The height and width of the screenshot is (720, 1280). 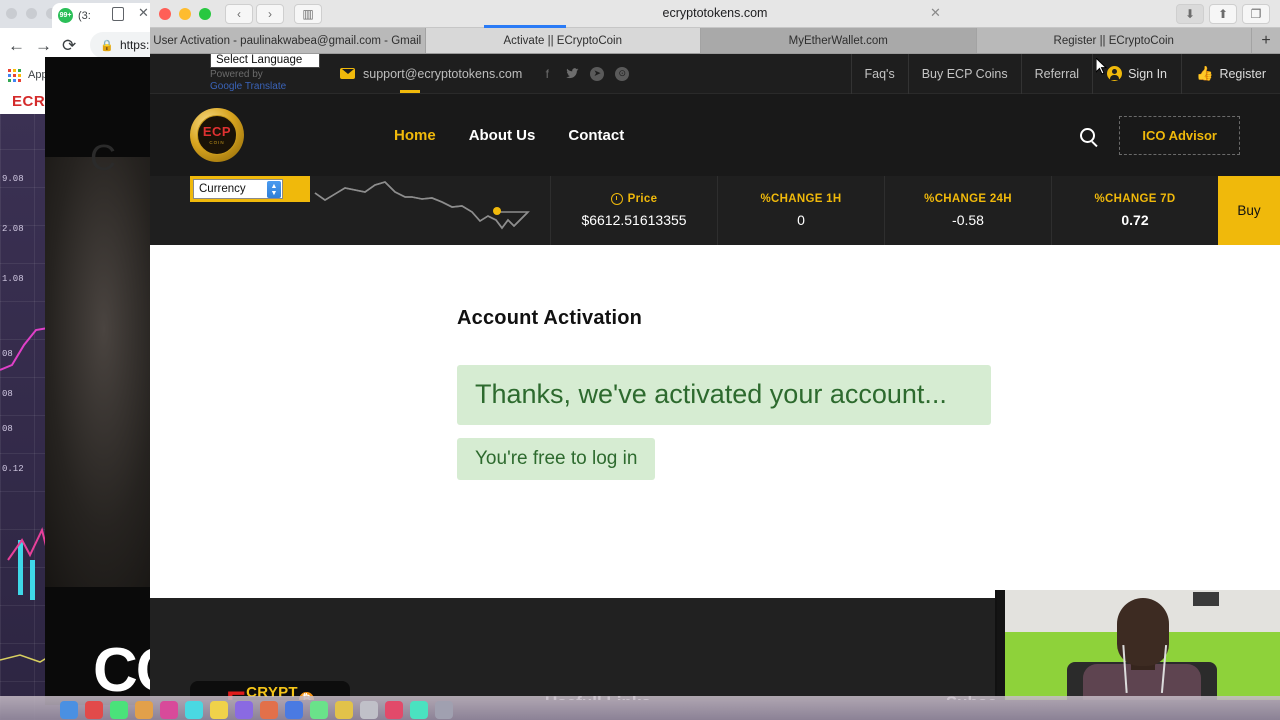 I want to click on ticker-header-price-label: Price, so click(x=642, y=199).